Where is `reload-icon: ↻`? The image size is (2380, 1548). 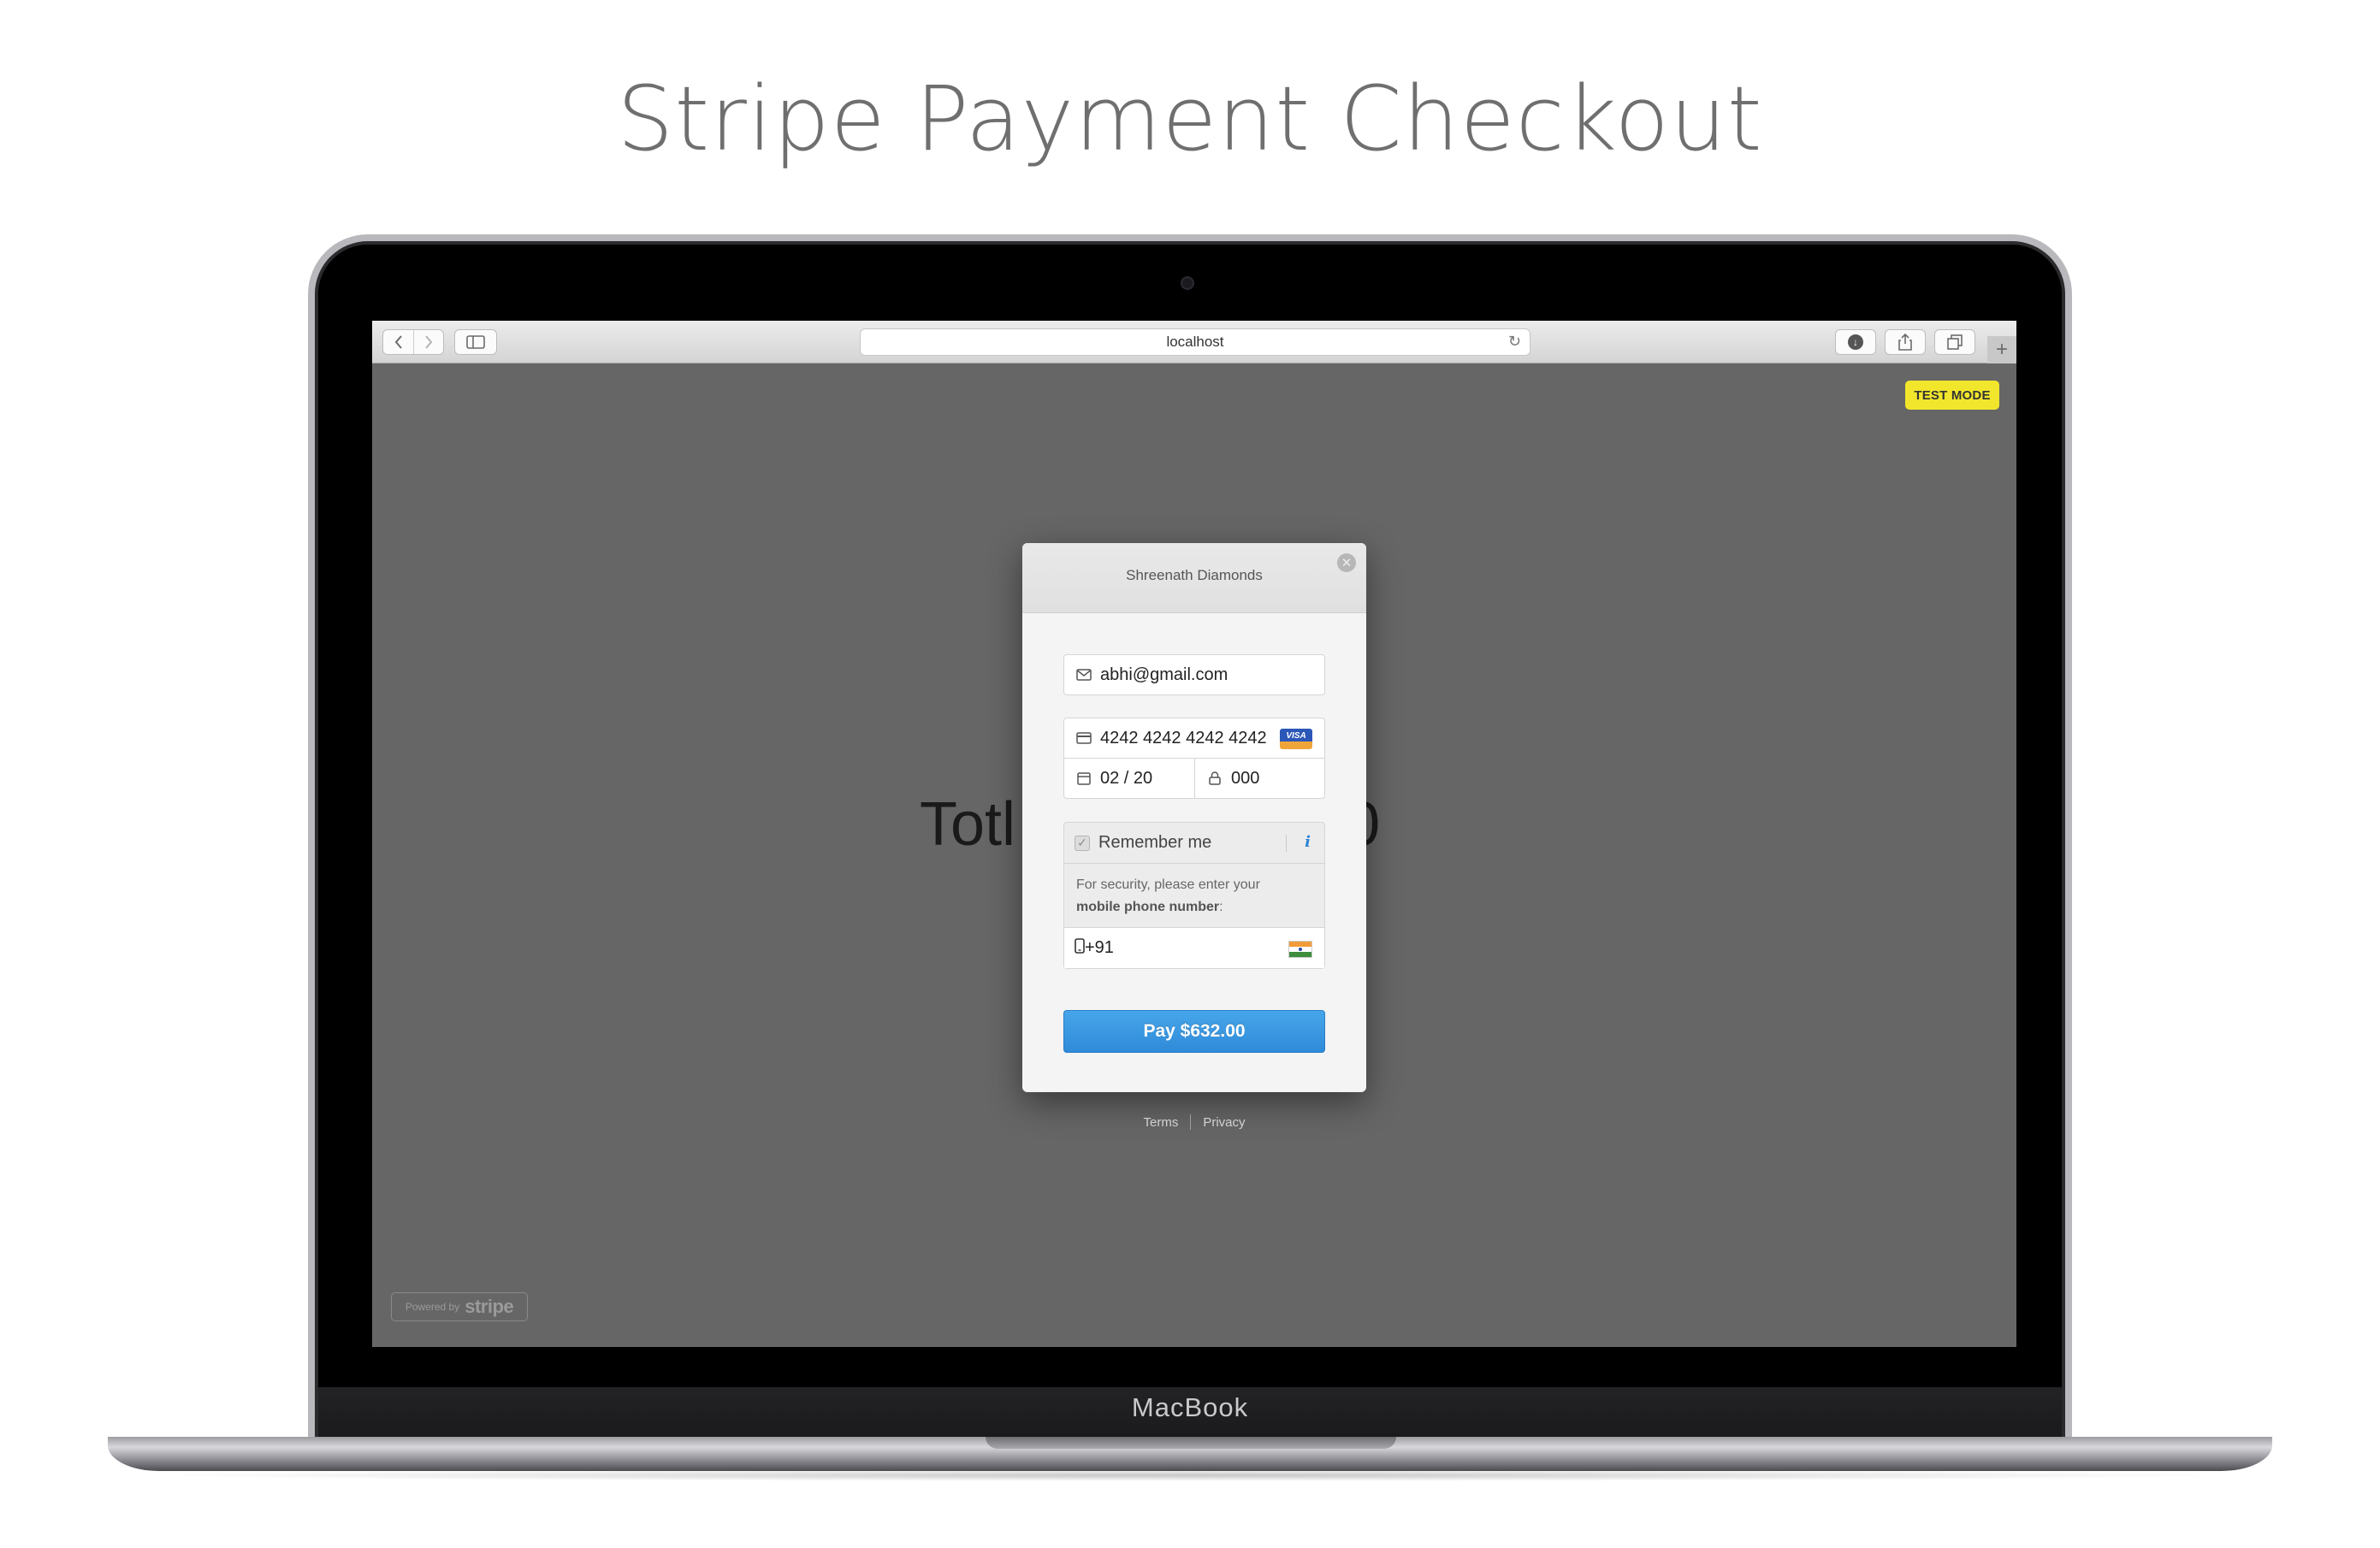 reload-icon: ↻ is located at coordinates (1514, 342).